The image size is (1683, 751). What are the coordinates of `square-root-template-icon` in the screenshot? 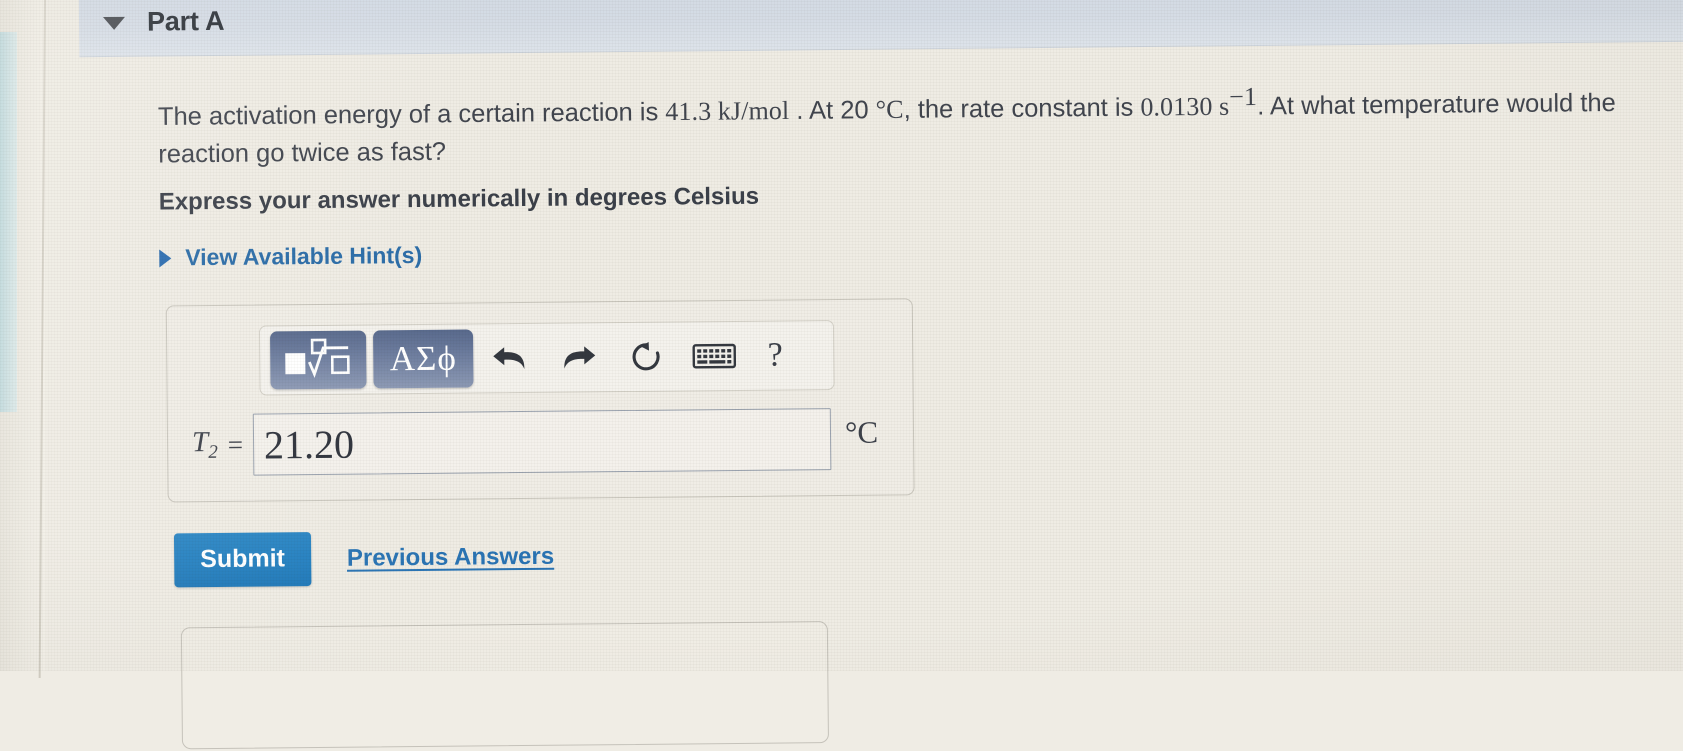 It's located at (318, 360).